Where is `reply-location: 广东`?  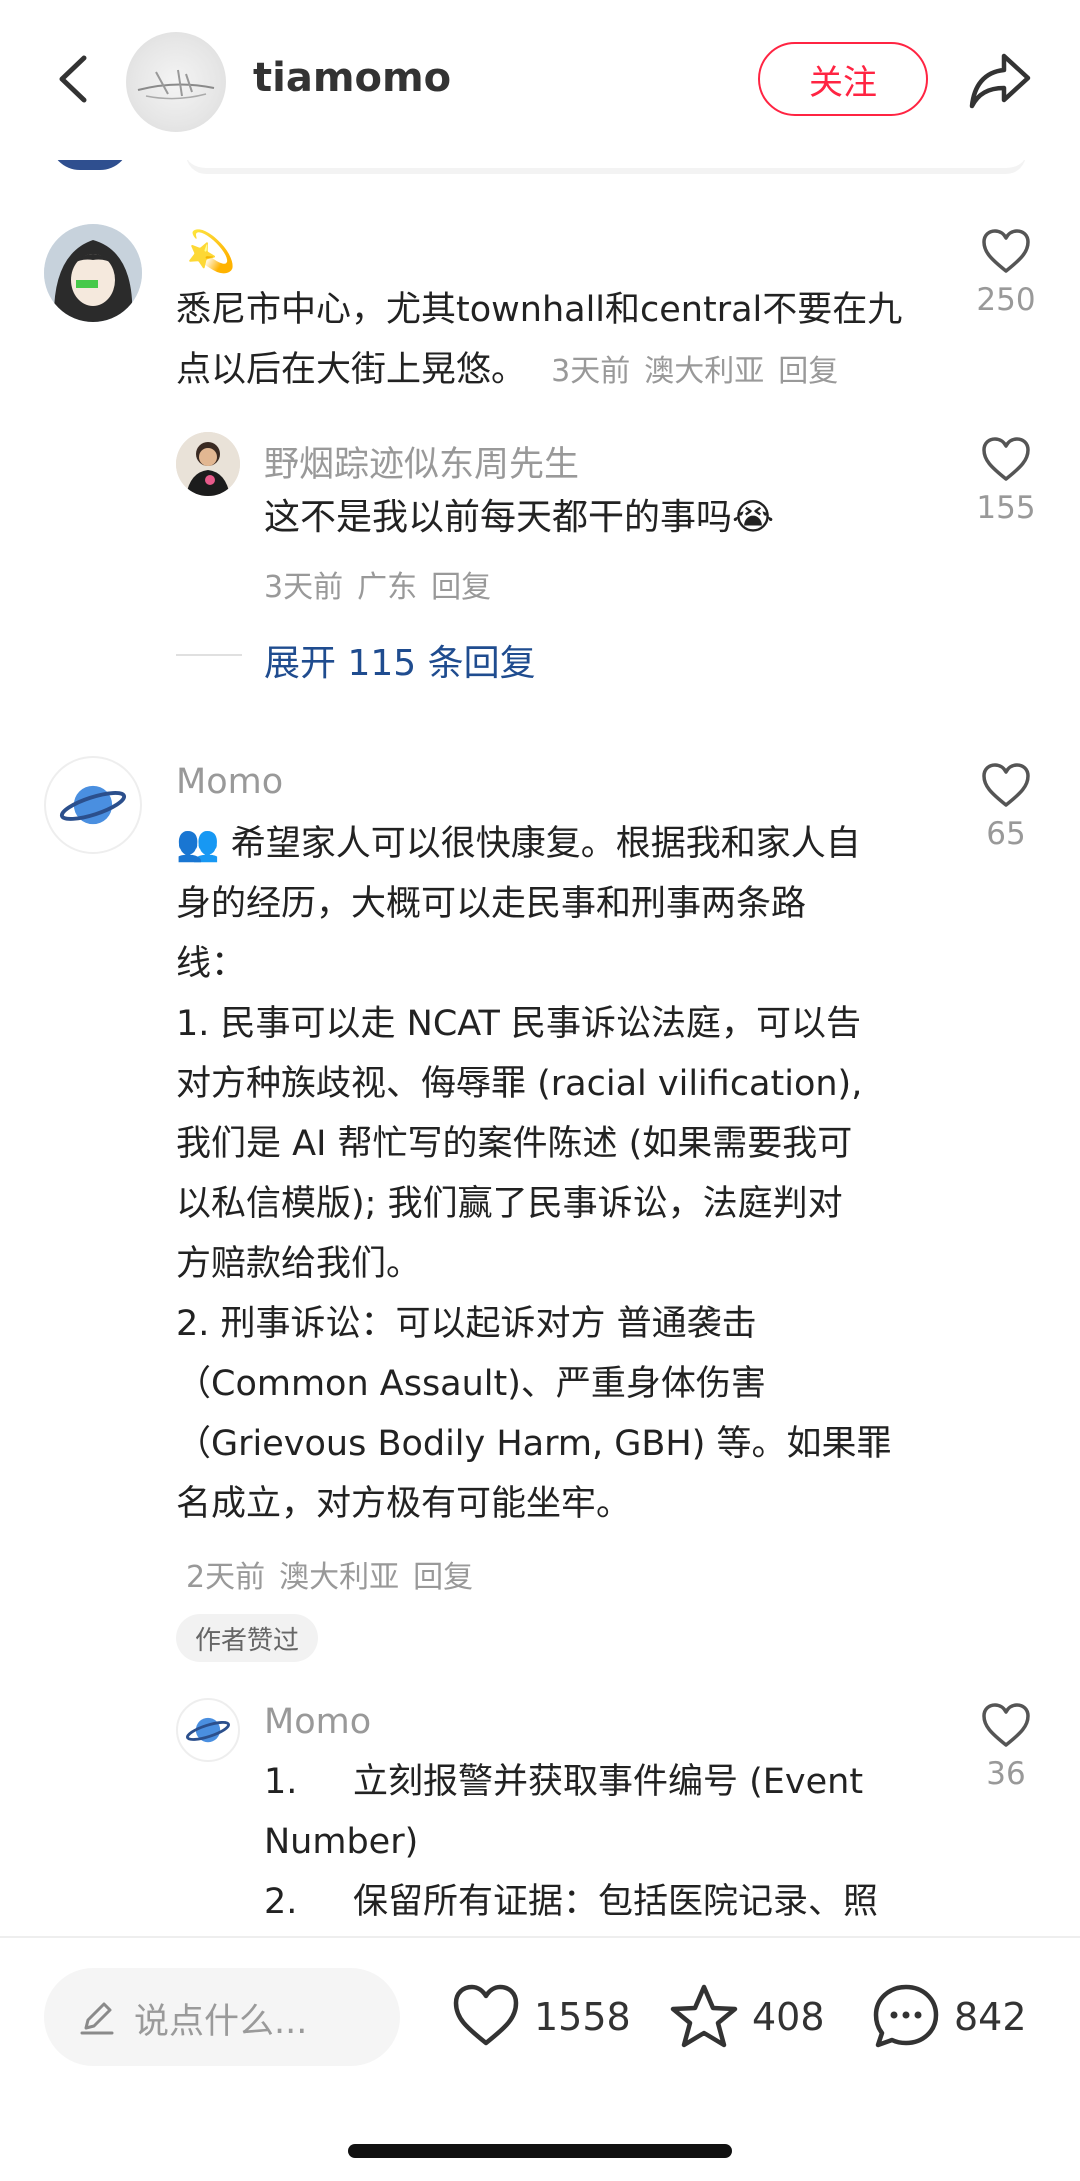 reply-location: 广东 is located at coordinates (387, 587).